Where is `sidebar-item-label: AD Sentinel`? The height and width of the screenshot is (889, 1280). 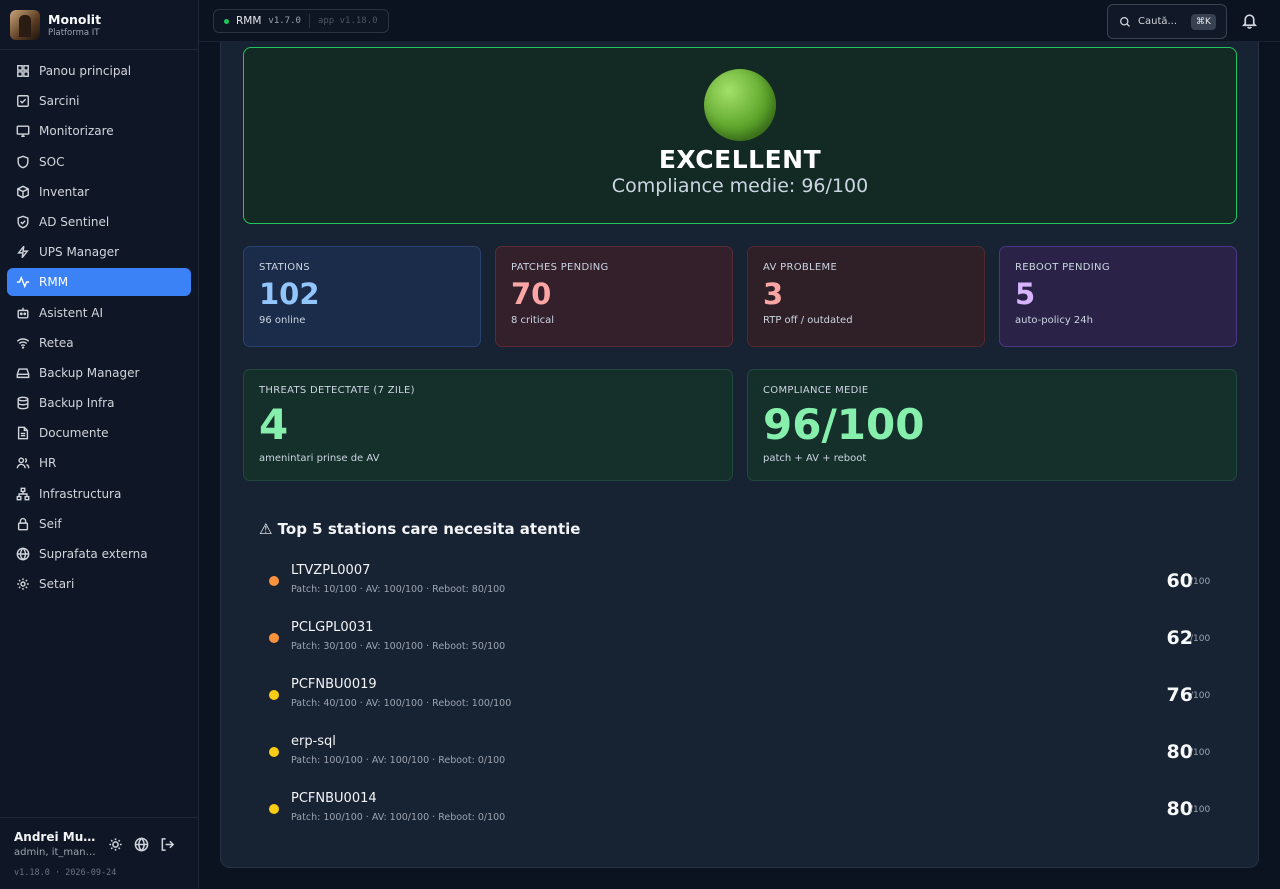 sidebar-item-label: AD Sentinel is located at coordinates (74, 221).